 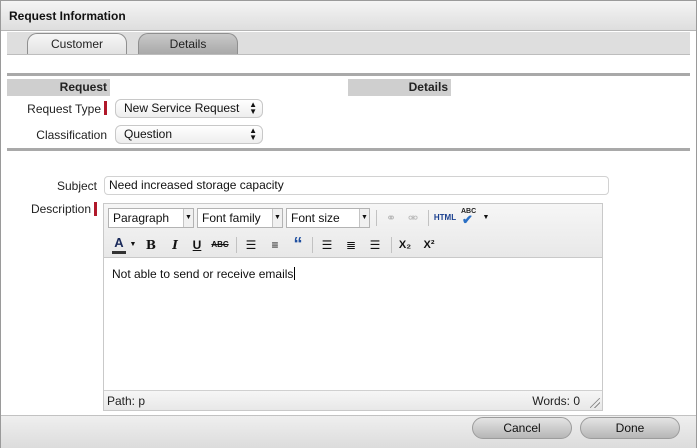 I want to click on numbered-list-icon: ≡, so click(x=275, y=245).